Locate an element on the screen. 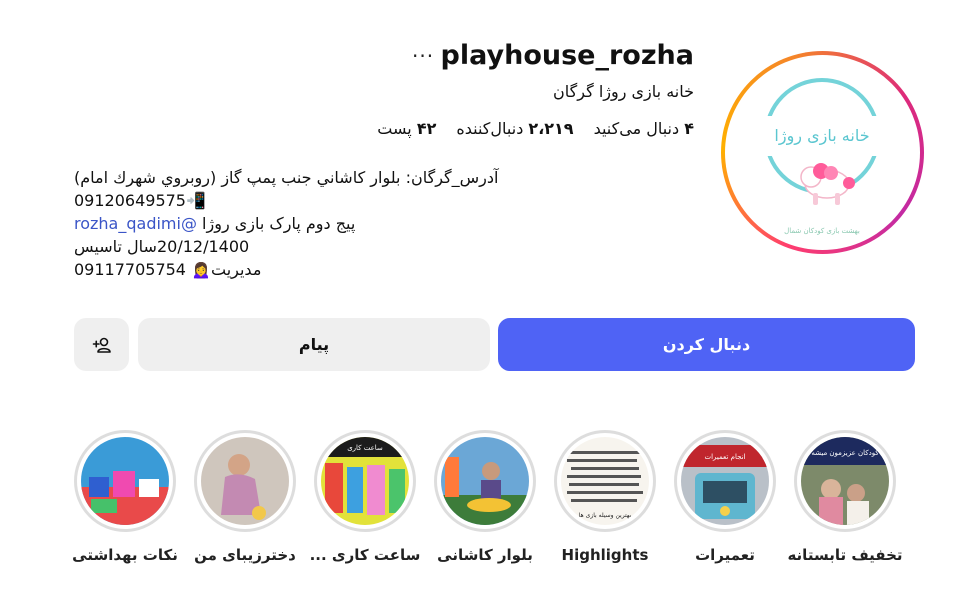  highlight-item: بهترین وسیله بازی ها Highlights is located at coordinates (604, 505).